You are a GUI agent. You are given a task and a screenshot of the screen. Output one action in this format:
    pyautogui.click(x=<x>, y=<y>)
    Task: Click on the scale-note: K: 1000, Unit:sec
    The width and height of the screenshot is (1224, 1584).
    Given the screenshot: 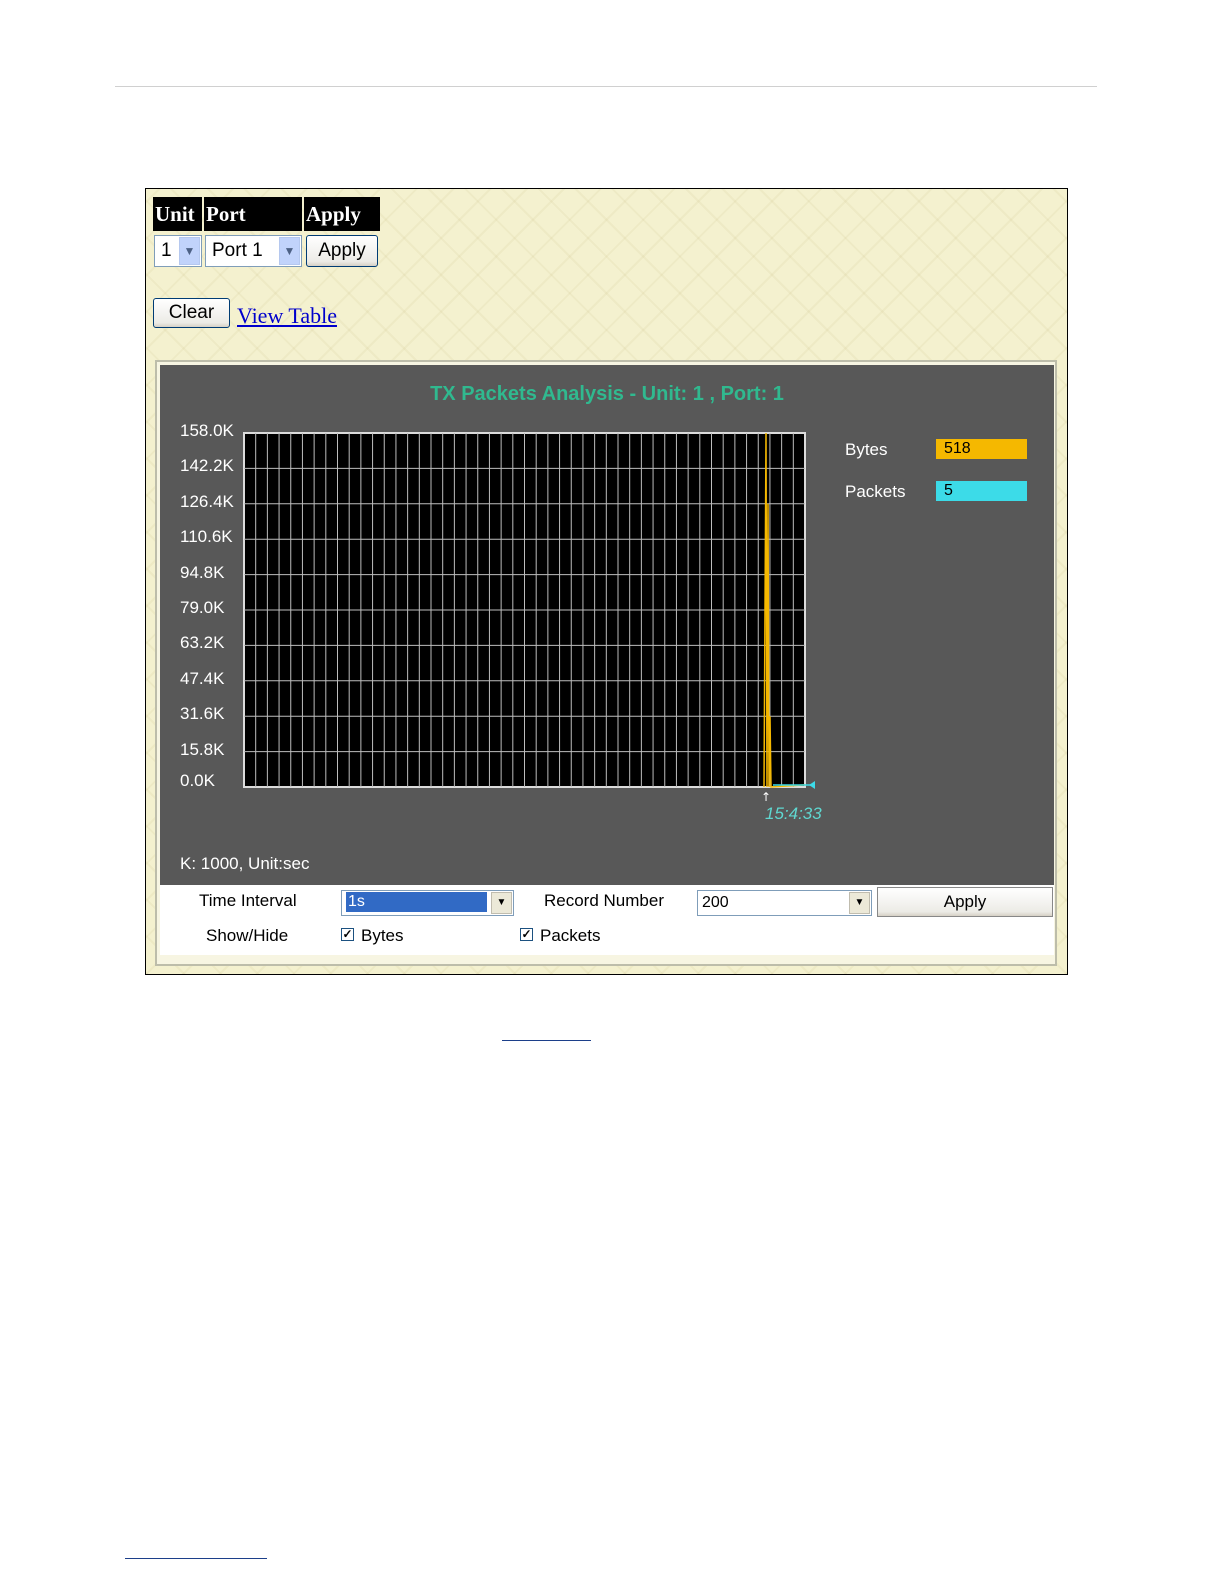 What is the action you would take?
    pyautogui.click(x=245, y=863)
    